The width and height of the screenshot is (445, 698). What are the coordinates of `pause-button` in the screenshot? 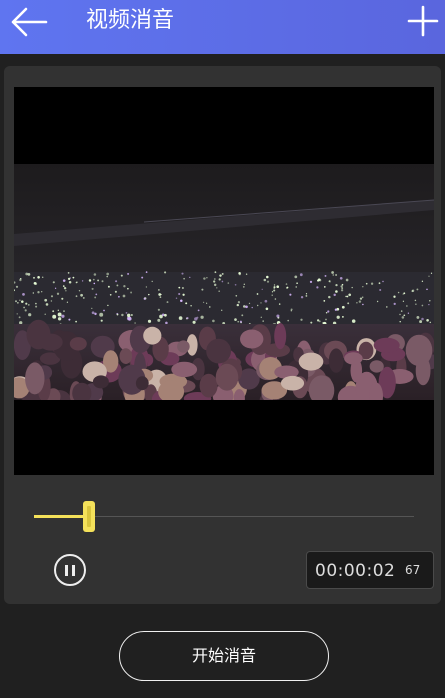 It's located at (70, 570).